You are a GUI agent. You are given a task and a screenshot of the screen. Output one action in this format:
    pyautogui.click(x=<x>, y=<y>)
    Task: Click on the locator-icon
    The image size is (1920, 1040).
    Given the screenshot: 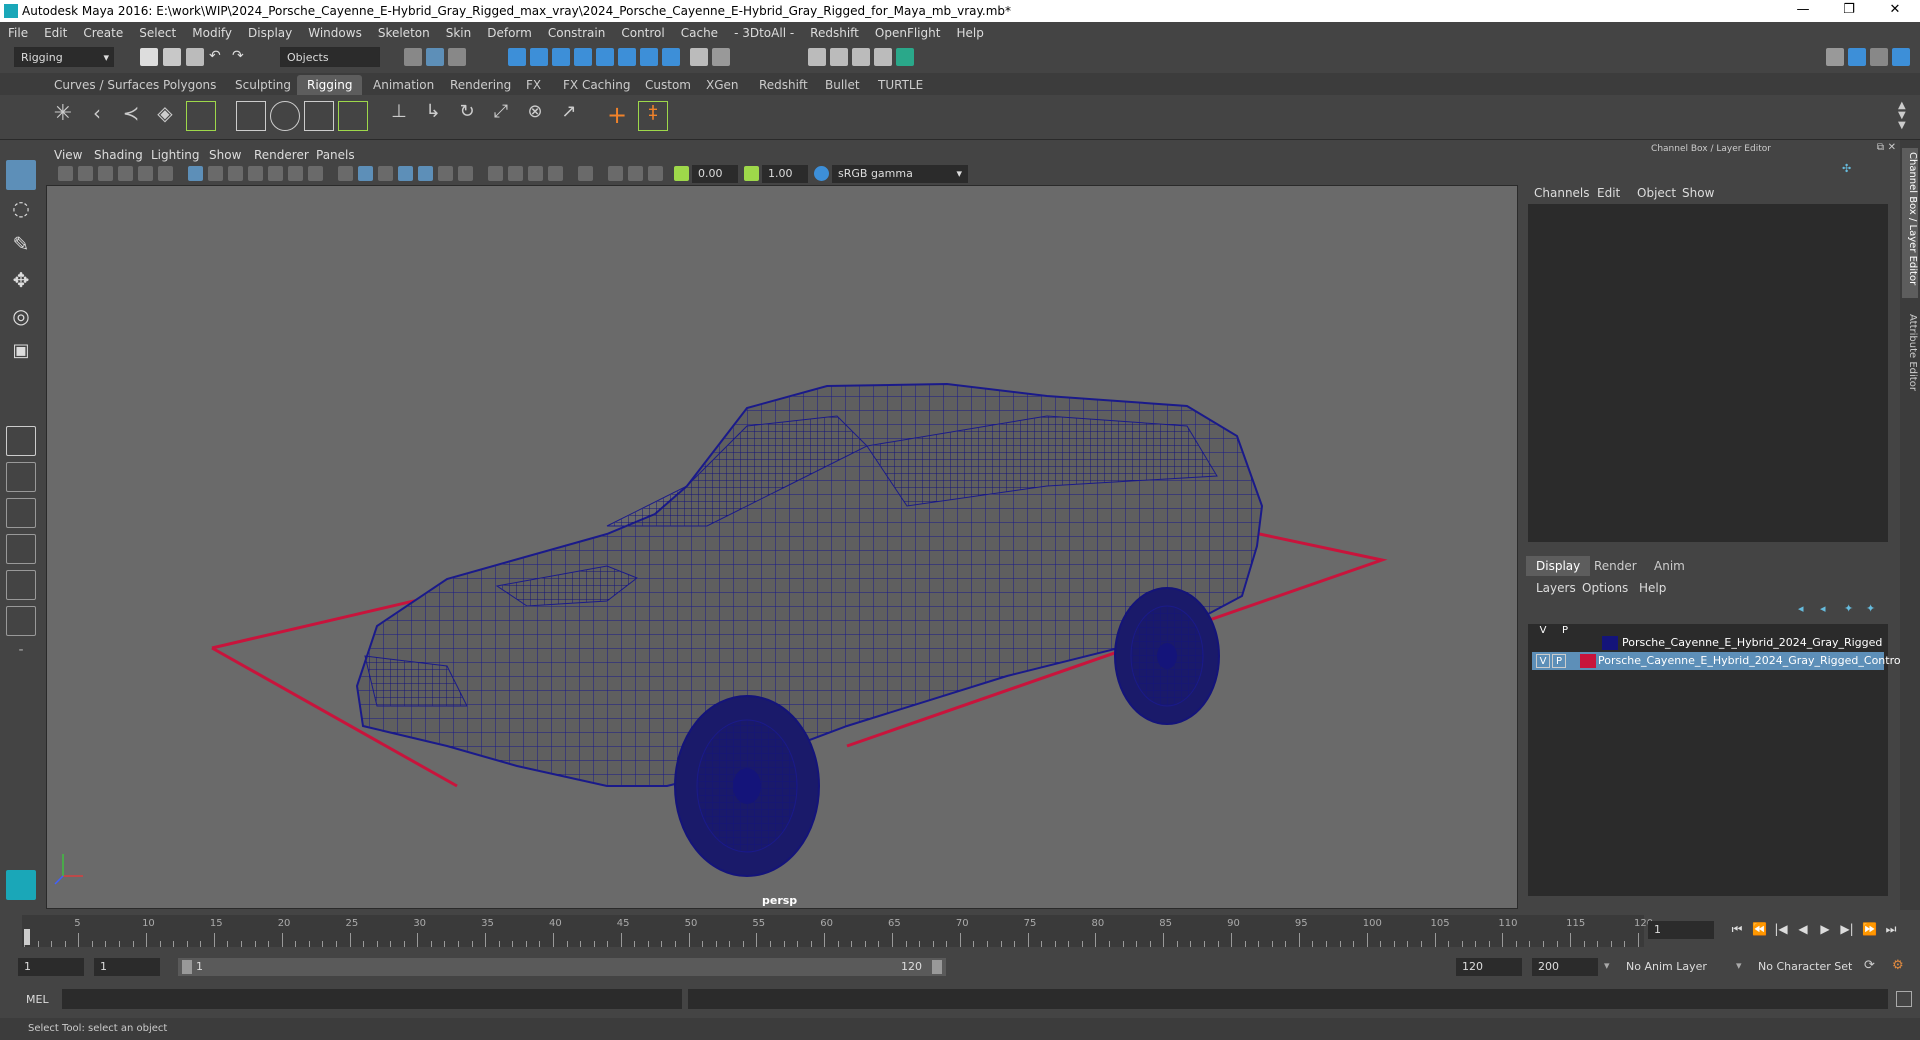 What is the action you would take?
    pyautogui.click(x=201, y=116)
    